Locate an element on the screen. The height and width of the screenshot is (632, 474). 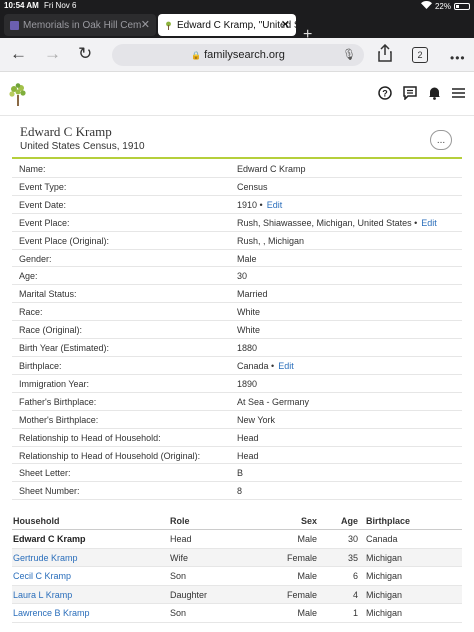
back-arrow-icon: ← is located at coordinates (18, 54).